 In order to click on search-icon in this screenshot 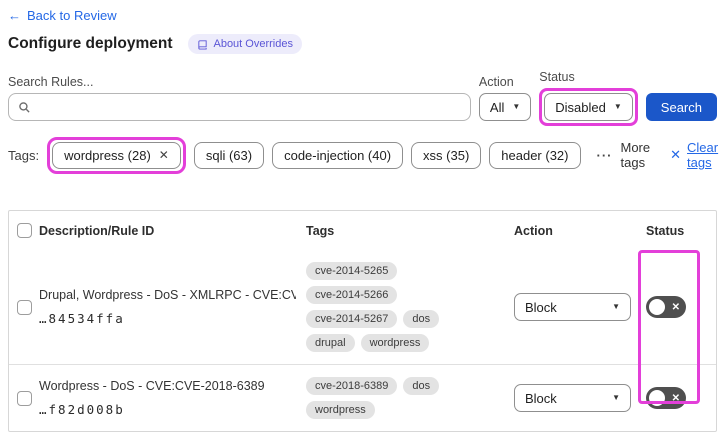, I will do `click(24, 107)`.